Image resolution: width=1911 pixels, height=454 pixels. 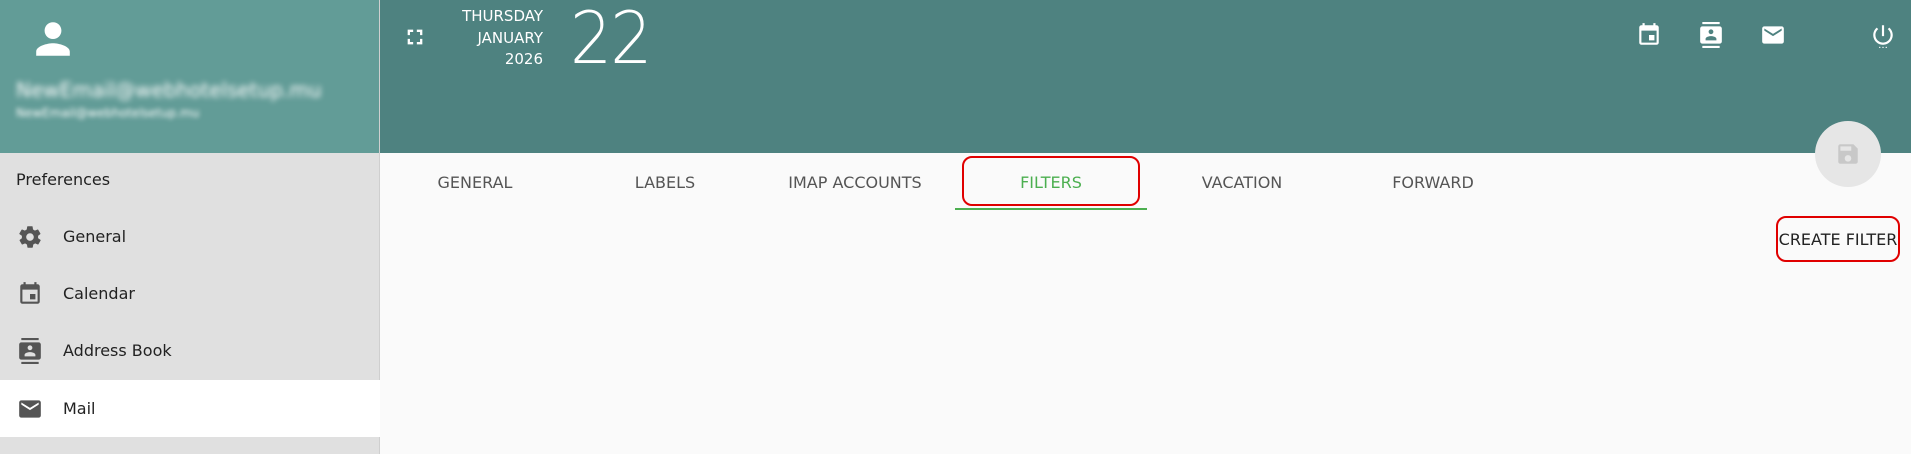 What do you see at coordinates (1242, 182) in the screenshot?
I see `tab-vacation: VACATION` at bounding box center [1242, 182].